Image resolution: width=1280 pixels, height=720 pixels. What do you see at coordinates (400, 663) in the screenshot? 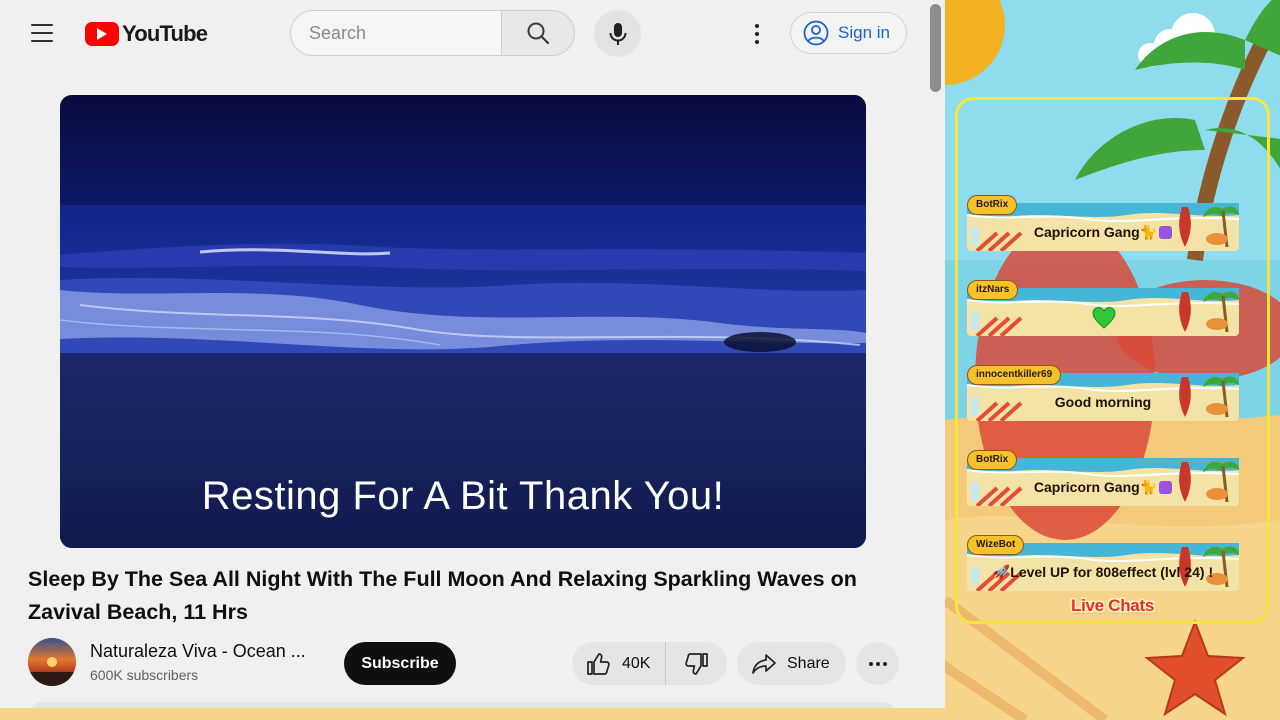
I see `subscribe-button: Subscribe` at bounding box center [400, 663].